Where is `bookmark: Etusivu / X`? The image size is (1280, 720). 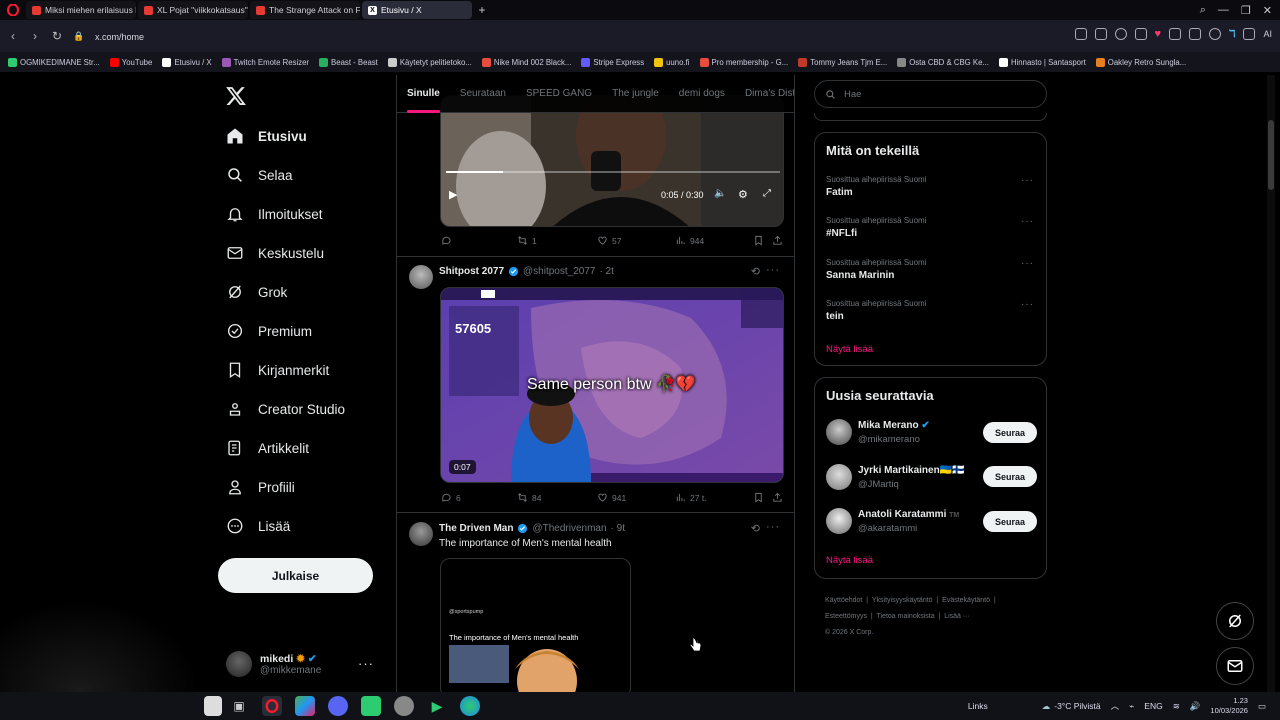 bookmark: Etusivu / X is located at coordinates (187, 62).